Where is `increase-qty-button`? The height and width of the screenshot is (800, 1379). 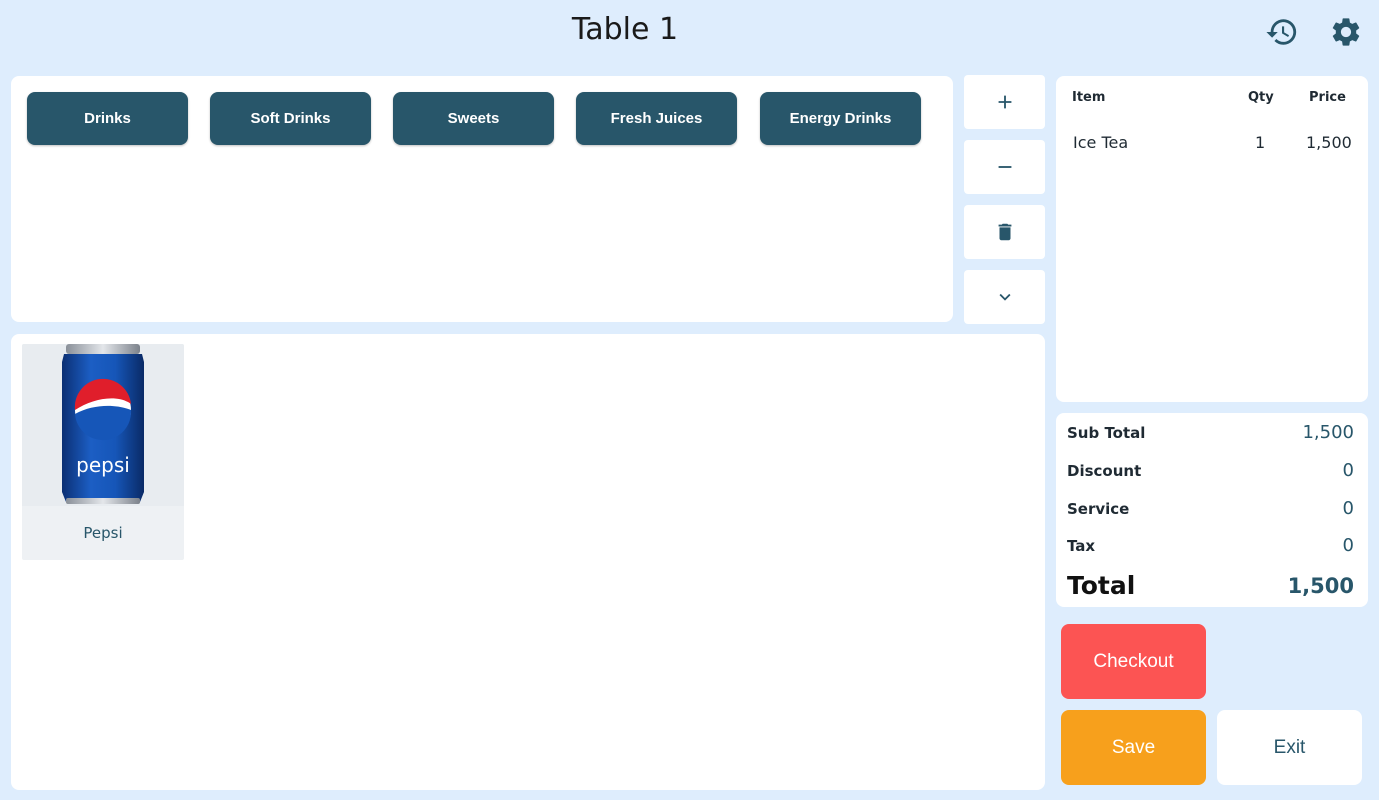 increase-qty-button is located at coordinates (1004, 102).